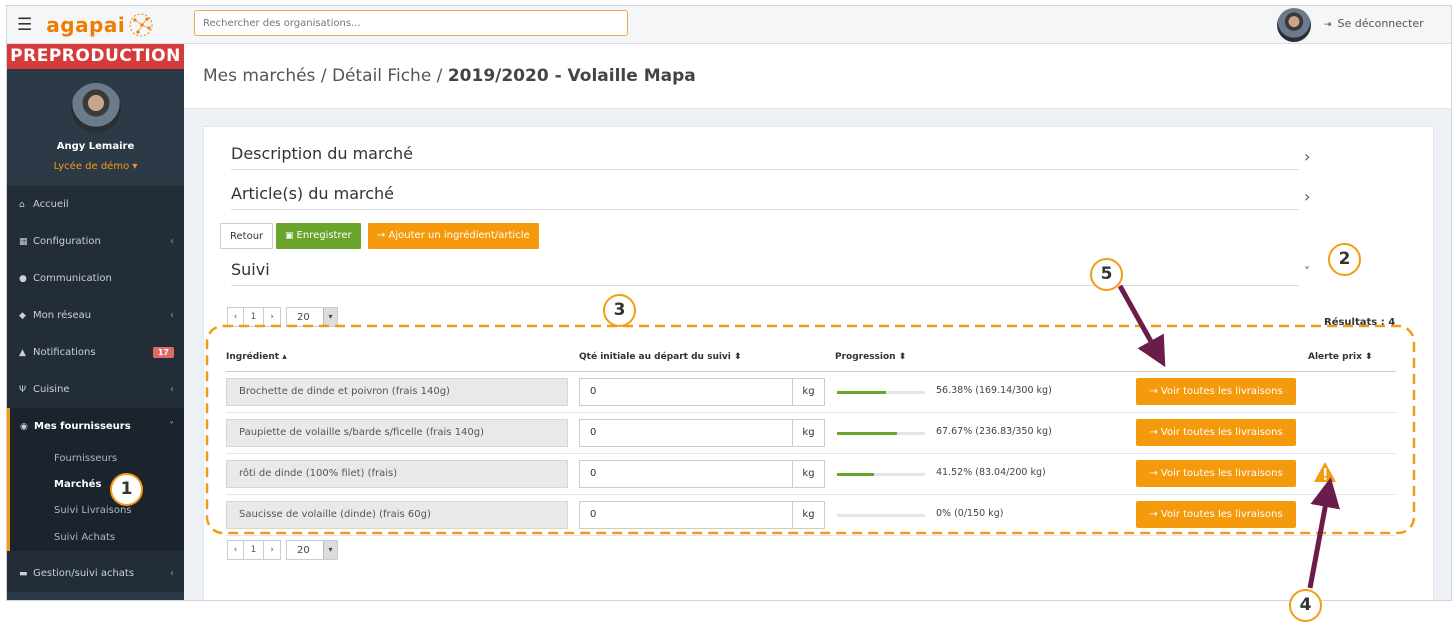  I want to click on notification-count-badge: 17, so click(163, 352).